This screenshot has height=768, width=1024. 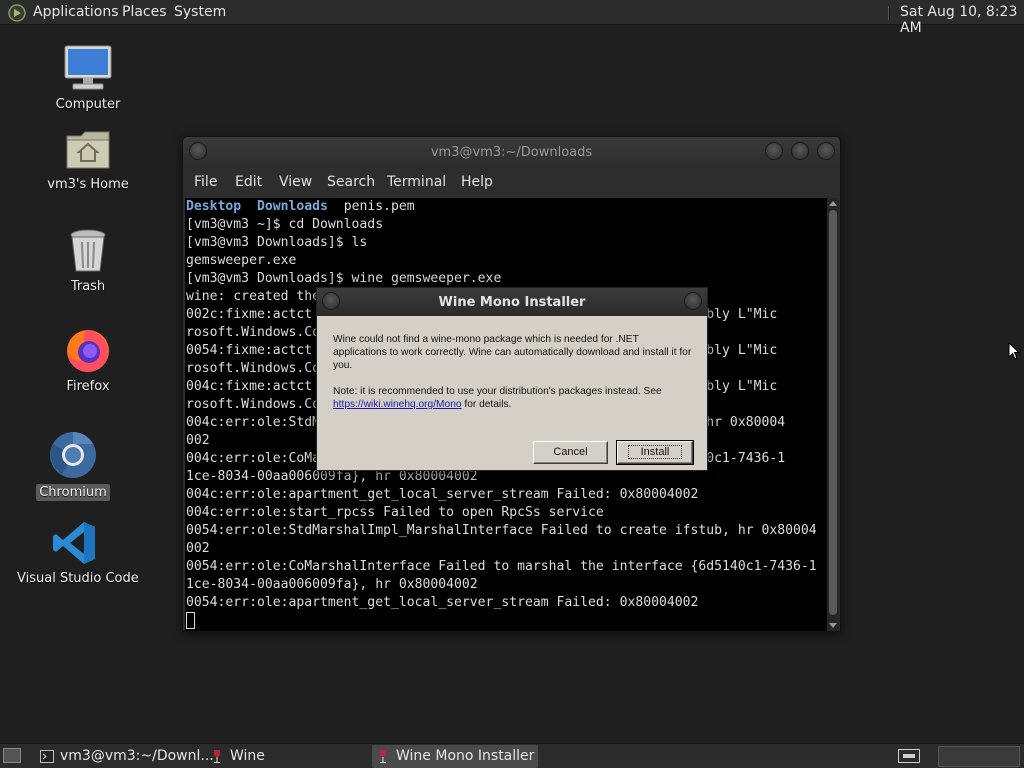 I want to click on terminal-title: vm3@vm3:~/Downloads, so click(x=511, y=152).